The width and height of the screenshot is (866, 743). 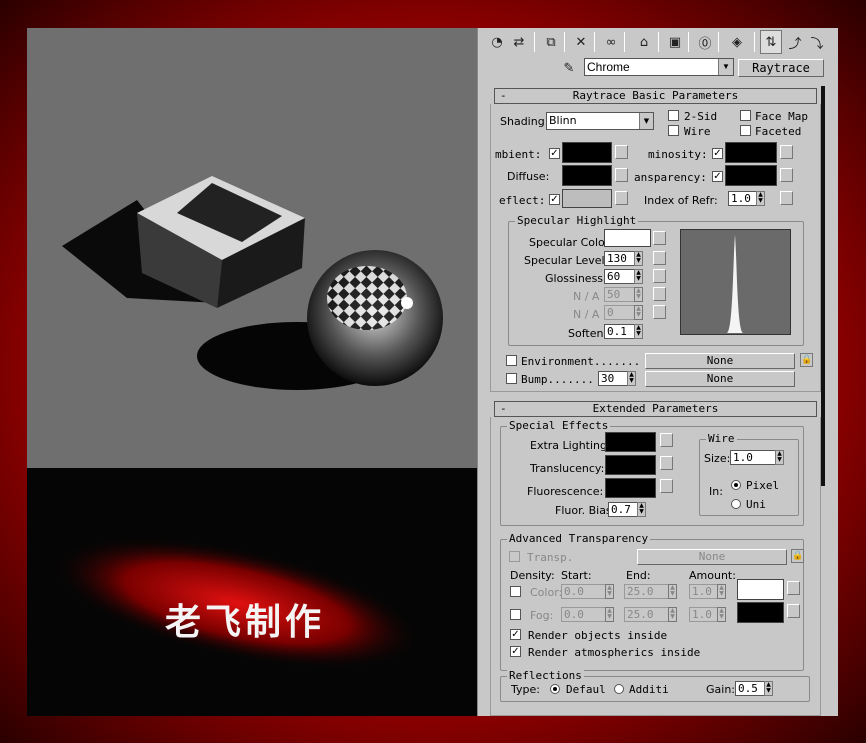 I want to click on glossiness-spinner: ▲ ▼, so click(x=638, y=276).